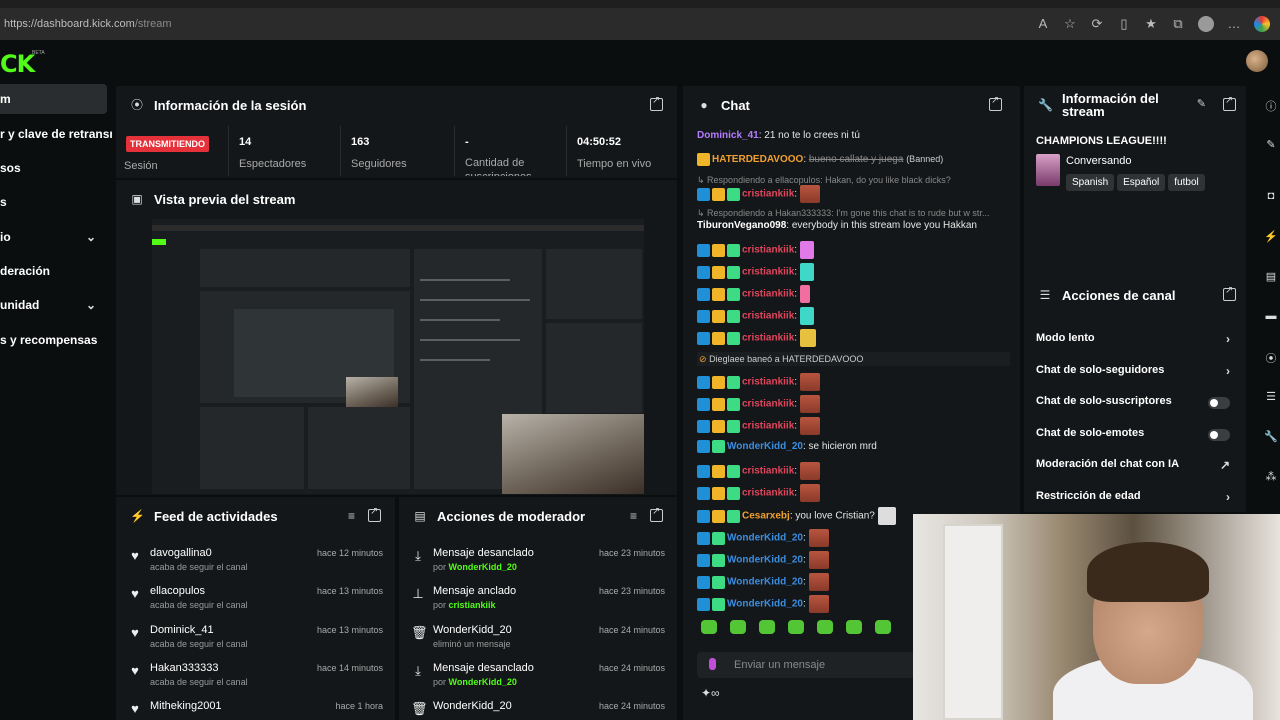  What do you see at coordinates (56, 305) in the screenshot?
I see `sidebar-item-community: unidad ⌄` at bounding box center [56, 305].